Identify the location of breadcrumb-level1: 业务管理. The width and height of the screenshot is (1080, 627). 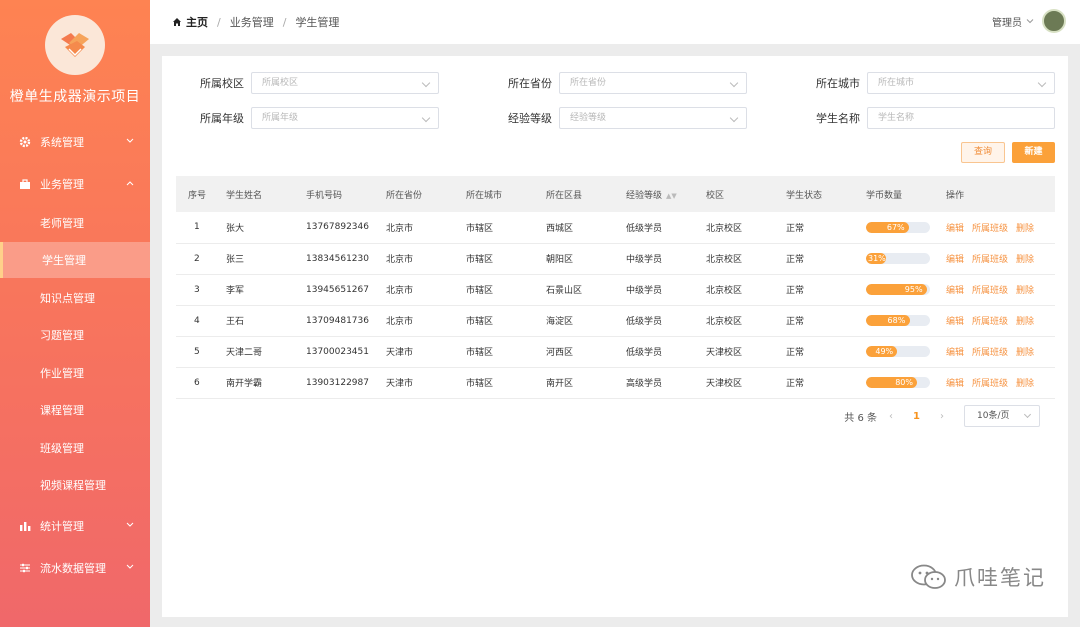
(252, 22).